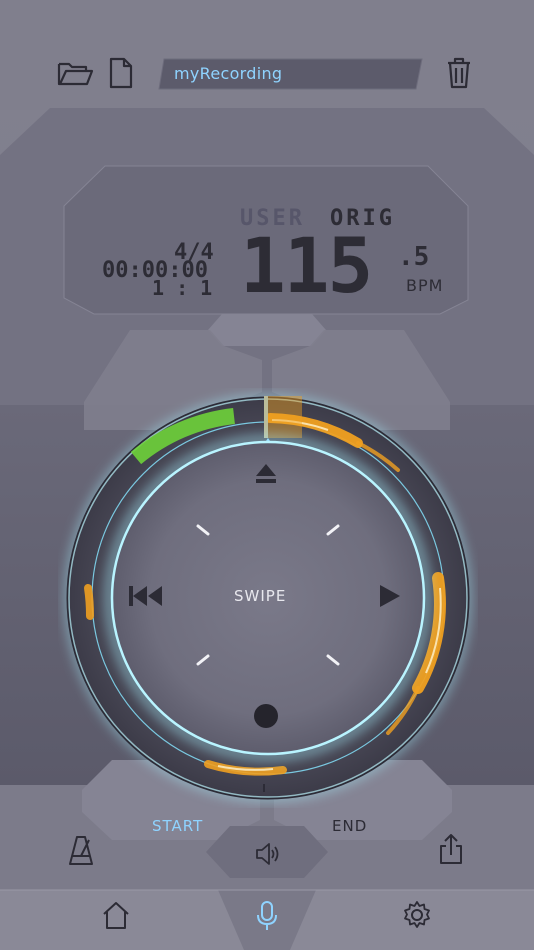 The width and height of the screenshot is (534, 950). Describe the element at coordinates (75, 74) in the screenshot. I see `folder-open-icon` at that location.